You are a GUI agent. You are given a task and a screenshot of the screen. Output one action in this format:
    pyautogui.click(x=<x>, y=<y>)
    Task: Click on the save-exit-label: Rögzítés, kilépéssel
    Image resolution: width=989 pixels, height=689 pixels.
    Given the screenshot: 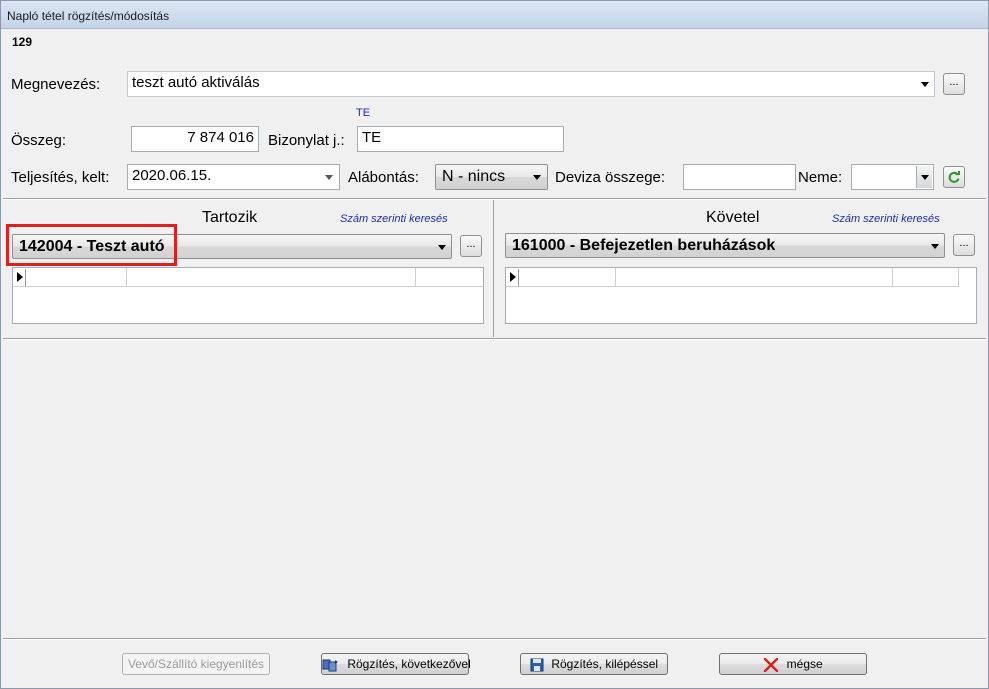 What is the action you would take?
    pyautogui.click(x=605, y=664)
    